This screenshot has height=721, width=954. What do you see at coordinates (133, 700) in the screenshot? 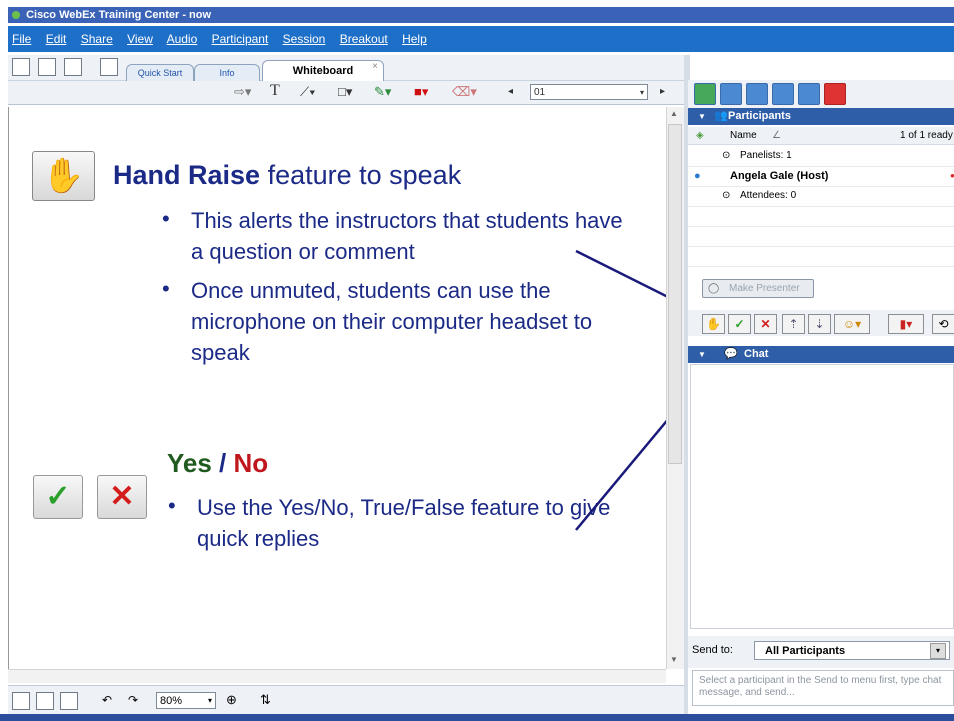
I see `rotate-right-icon: ↷` at bounding box center [133, 700].